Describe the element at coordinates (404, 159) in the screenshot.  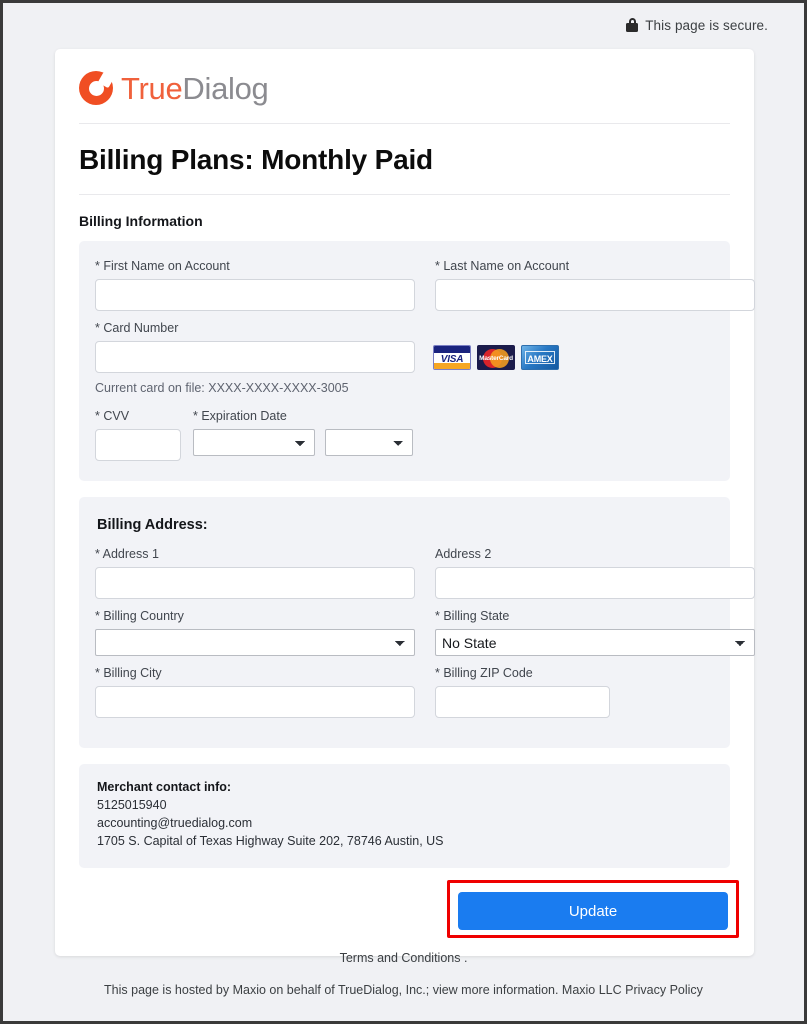
I see `page-title: Billing Plans: Monthly Paid` at that location.